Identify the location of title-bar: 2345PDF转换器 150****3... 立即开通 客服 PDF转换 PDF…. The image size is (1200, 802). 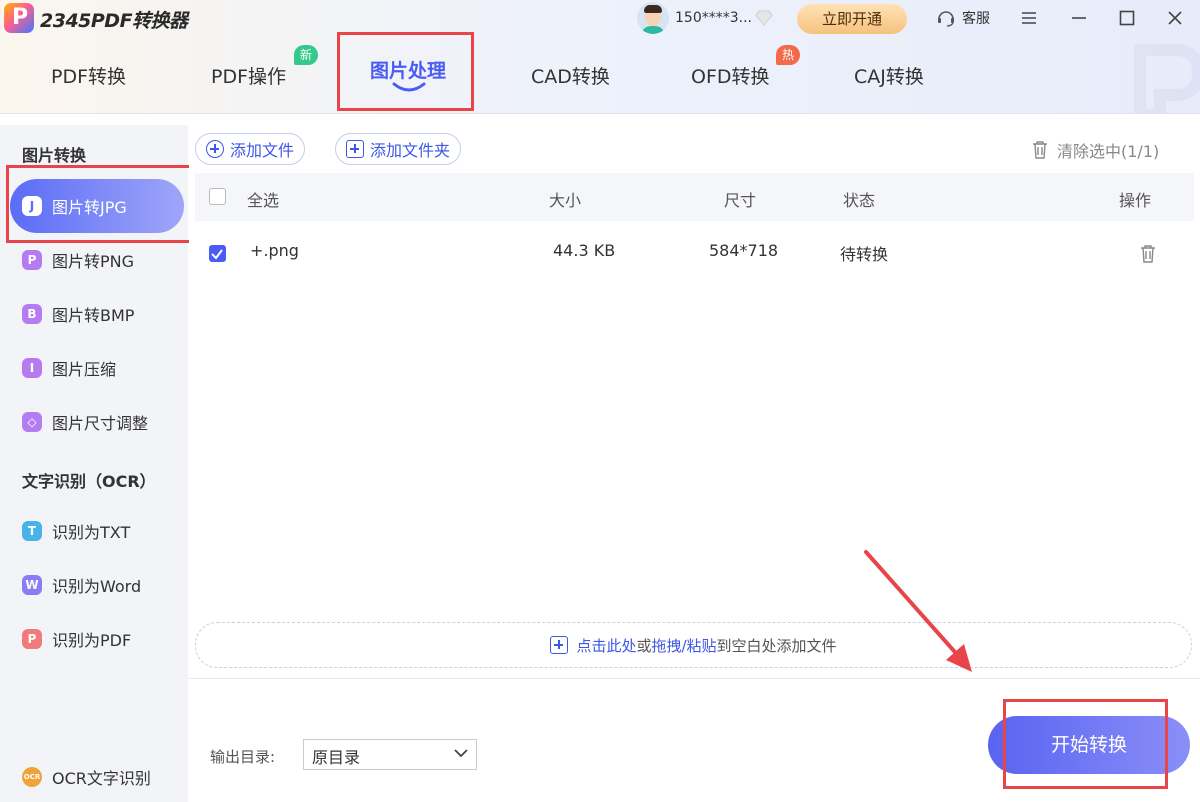
(600, 57).